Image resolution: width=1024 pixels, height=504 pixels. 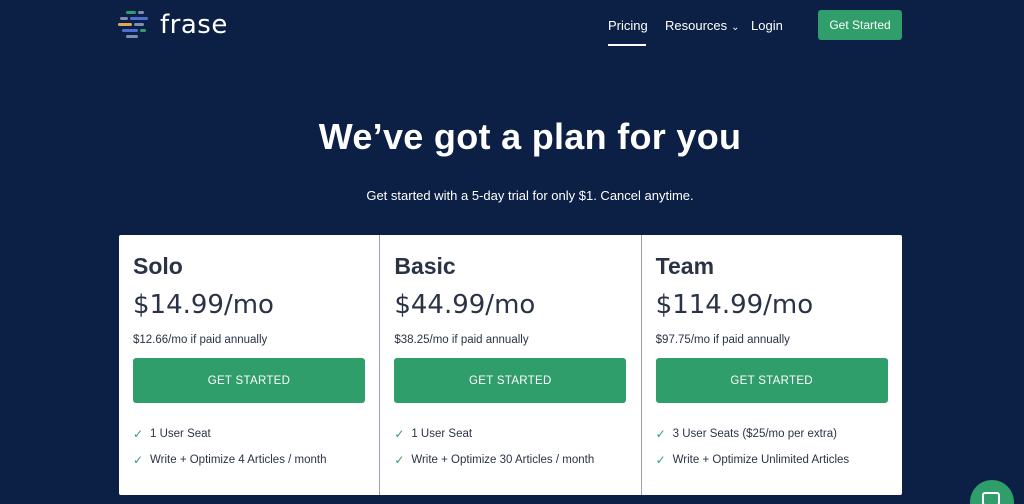 I want to click on chat-icon, so click(x=991, y=498).